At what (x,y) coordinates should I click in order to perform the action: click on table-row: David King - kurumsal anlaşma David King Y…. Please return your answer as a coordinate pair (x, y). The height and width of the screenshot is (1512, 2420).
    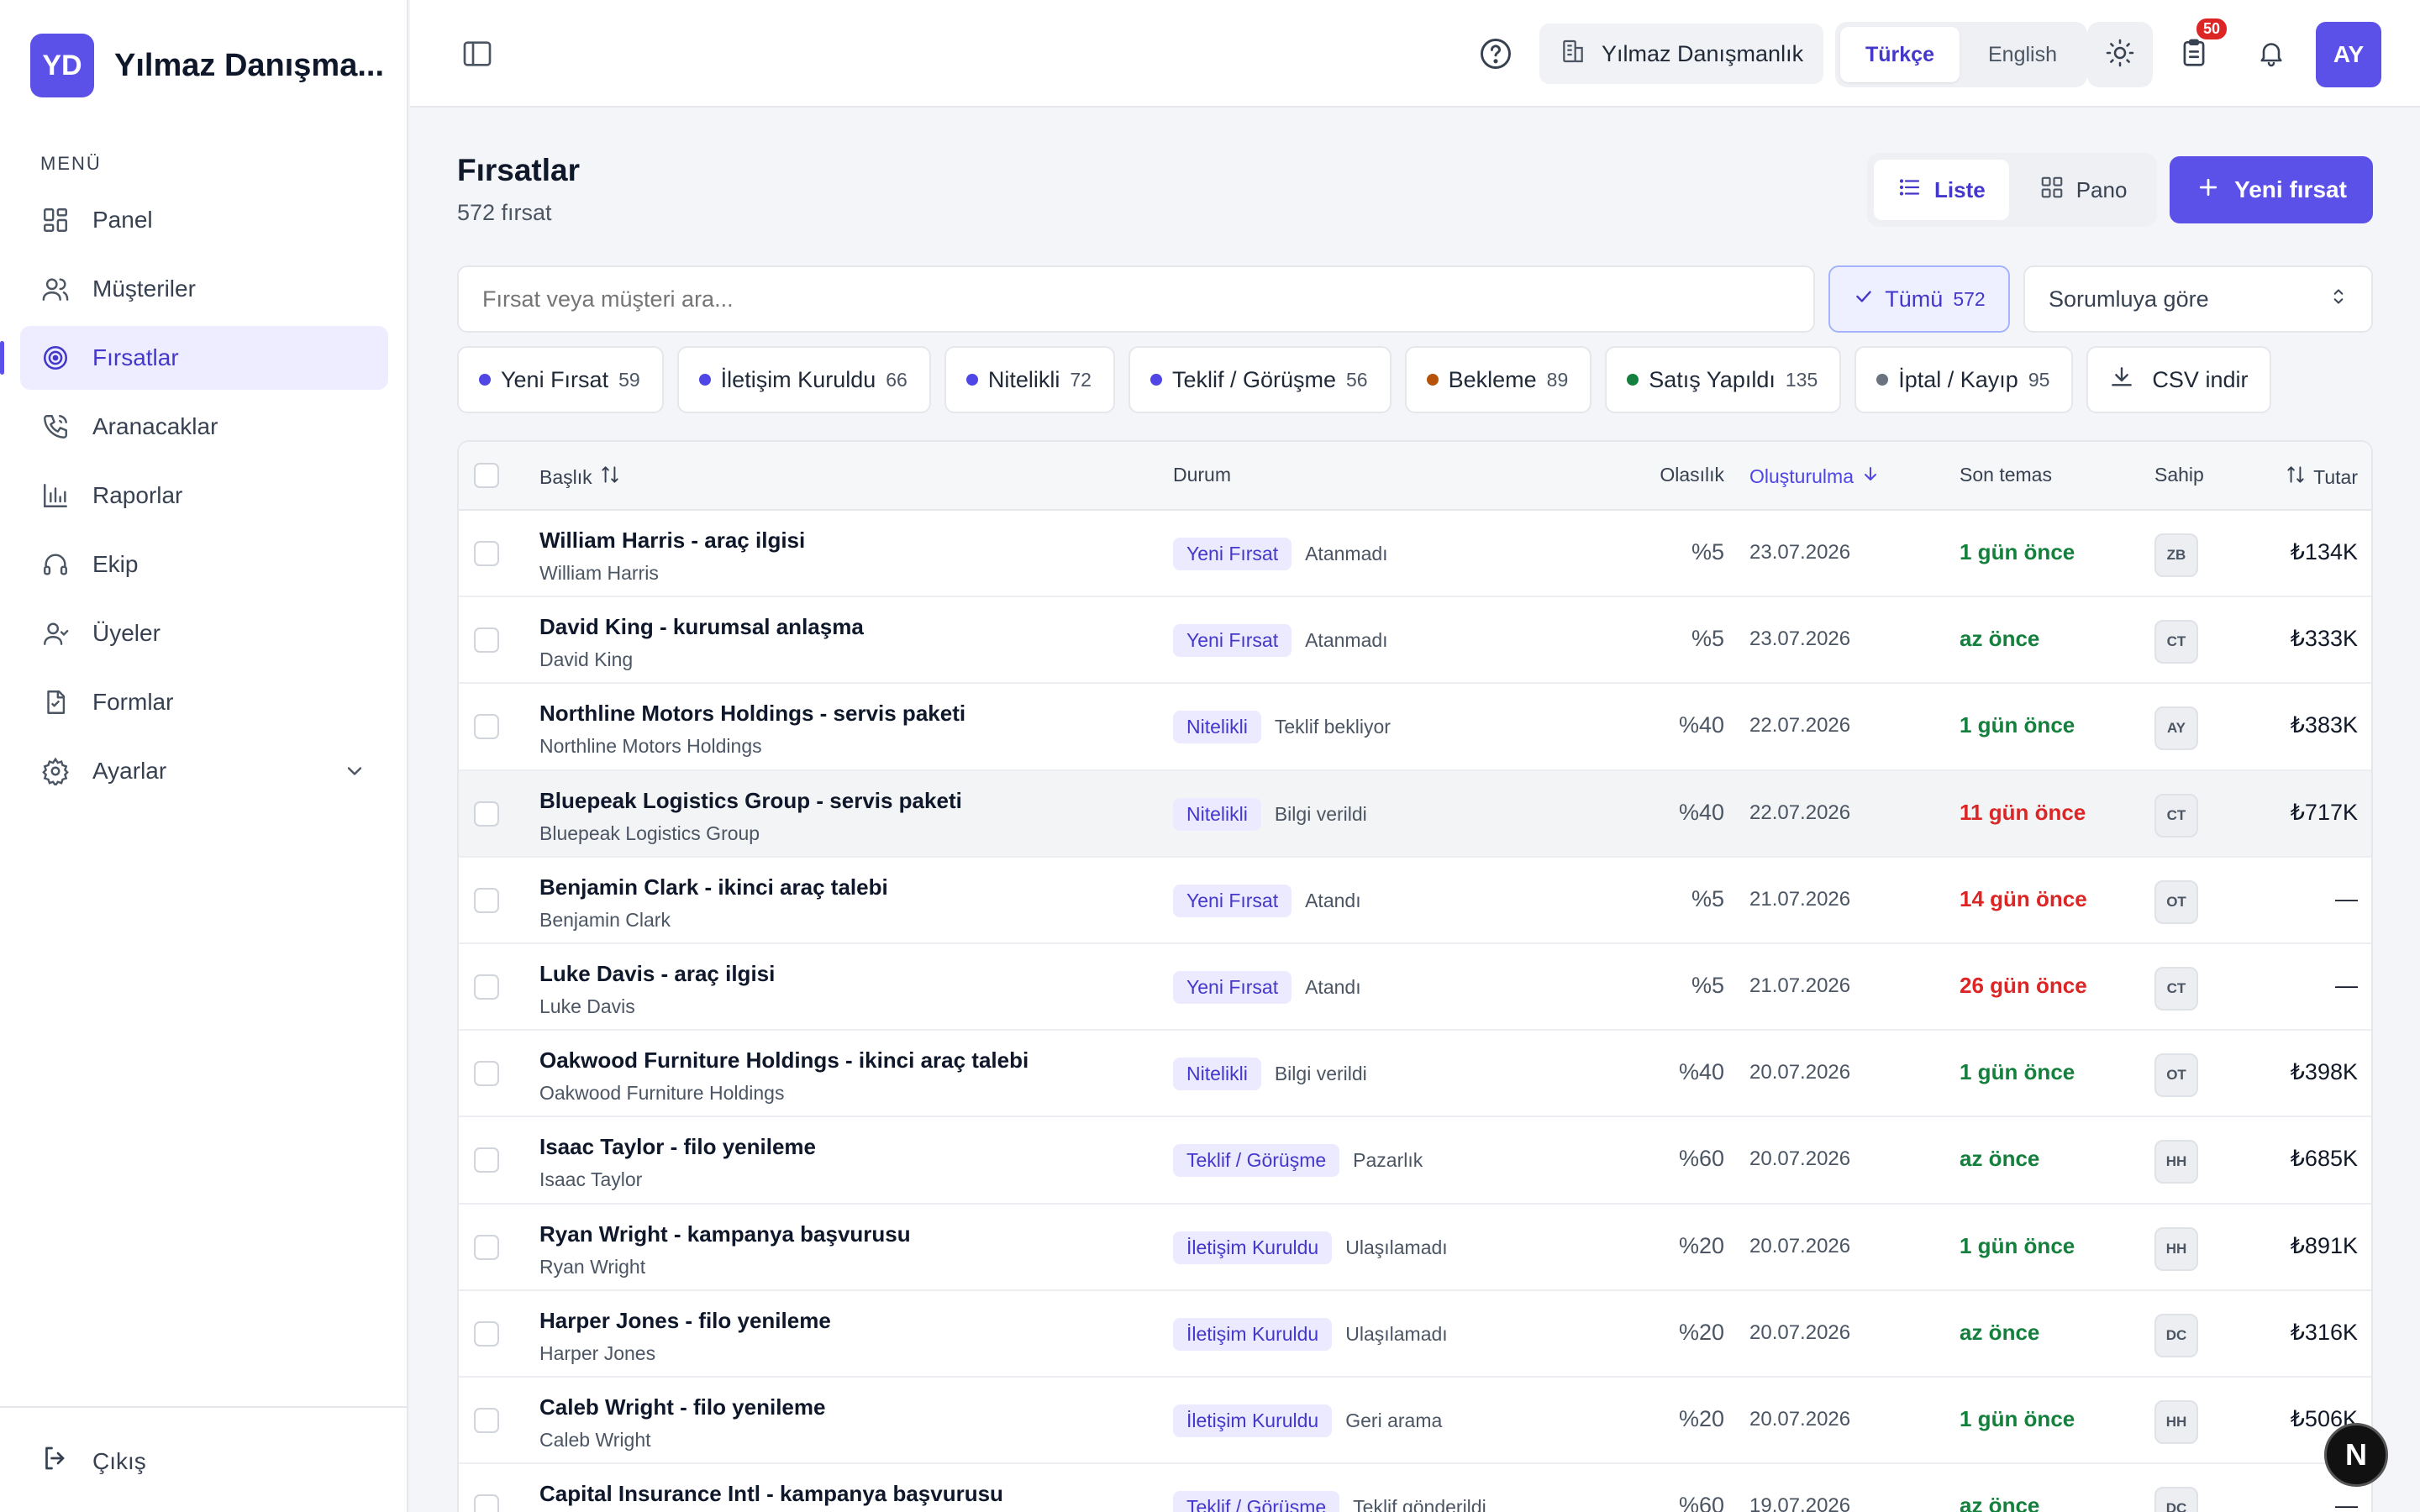
    Looking at the image, I should click on (1415, 641).